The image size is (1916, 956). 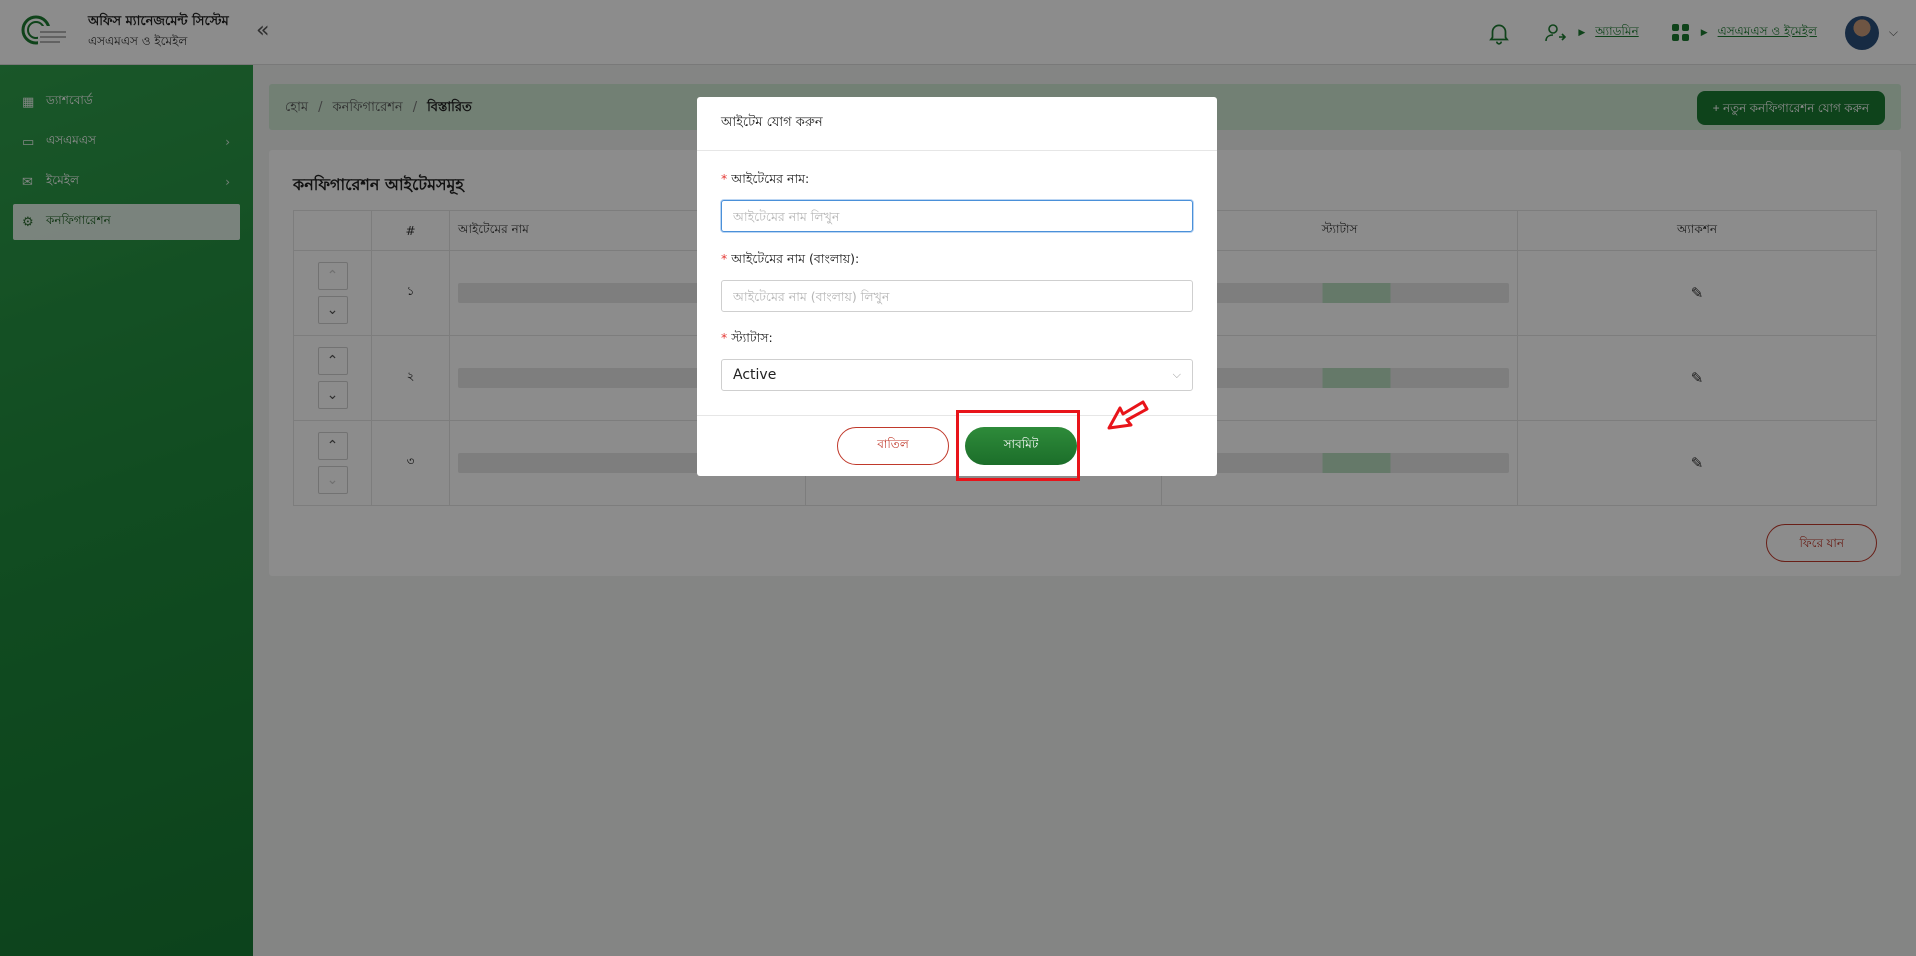 I want to click on status-select: Active ⌵, so click(x=957, y=375).